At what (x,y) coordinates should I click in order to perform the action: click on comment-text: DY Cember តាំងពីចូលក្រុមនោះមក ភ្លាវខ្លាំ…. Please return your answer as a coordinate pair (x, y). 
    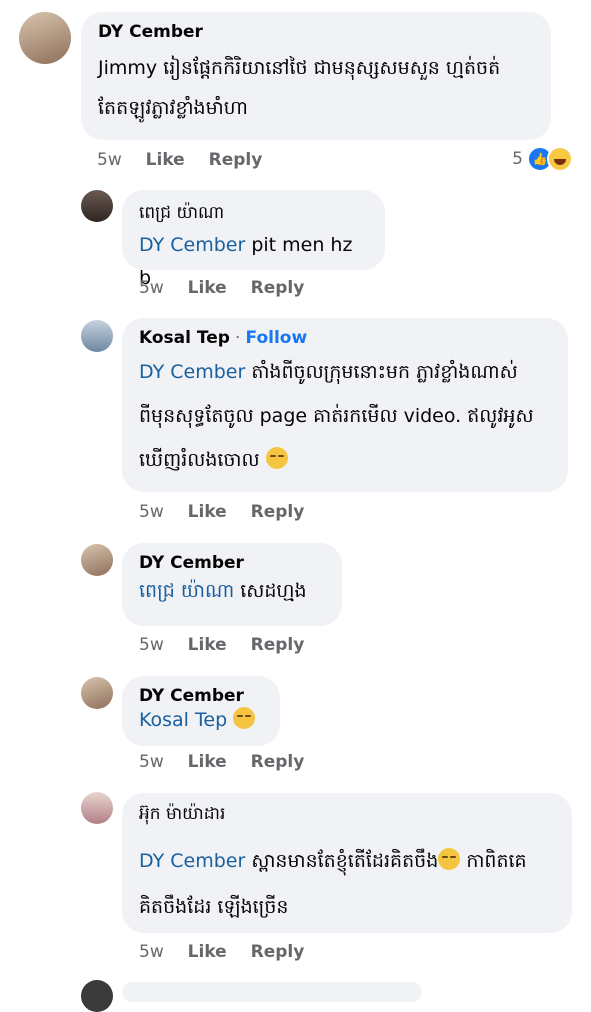
    Looking at the image, I should click on (345, 416).